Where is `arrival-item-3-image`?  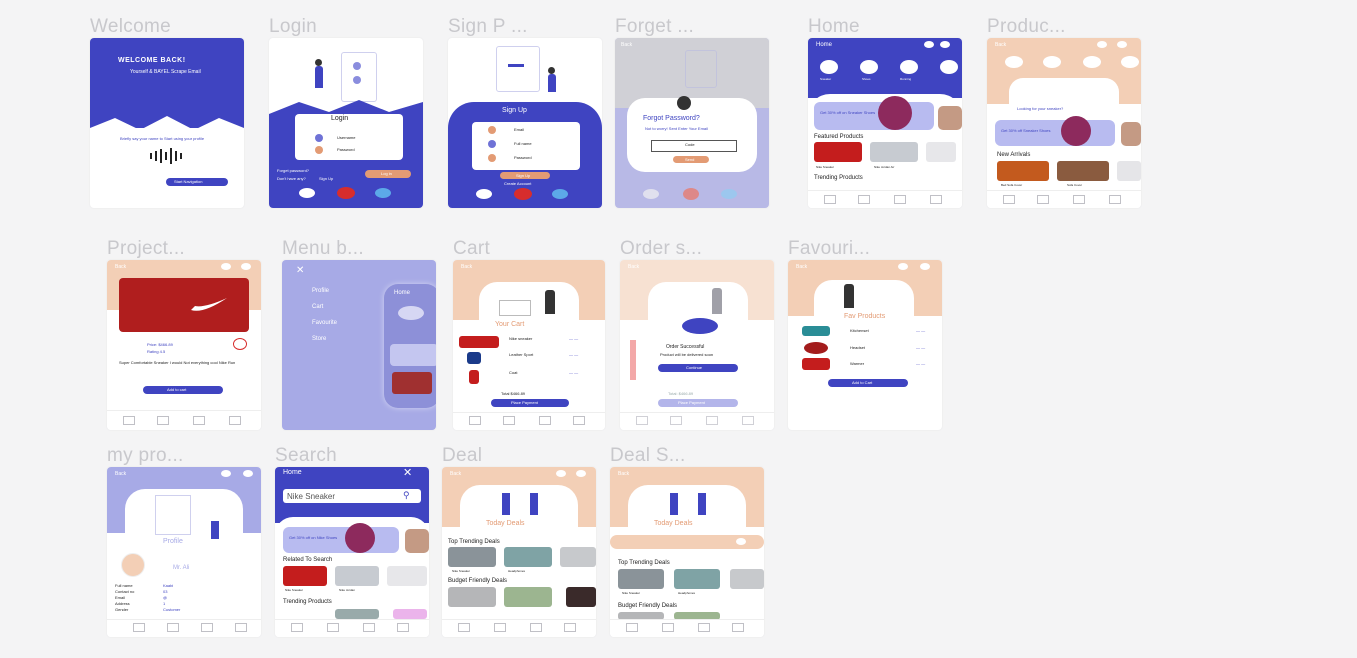 arrival-item-3-image is located at coordinates (1129, 171).